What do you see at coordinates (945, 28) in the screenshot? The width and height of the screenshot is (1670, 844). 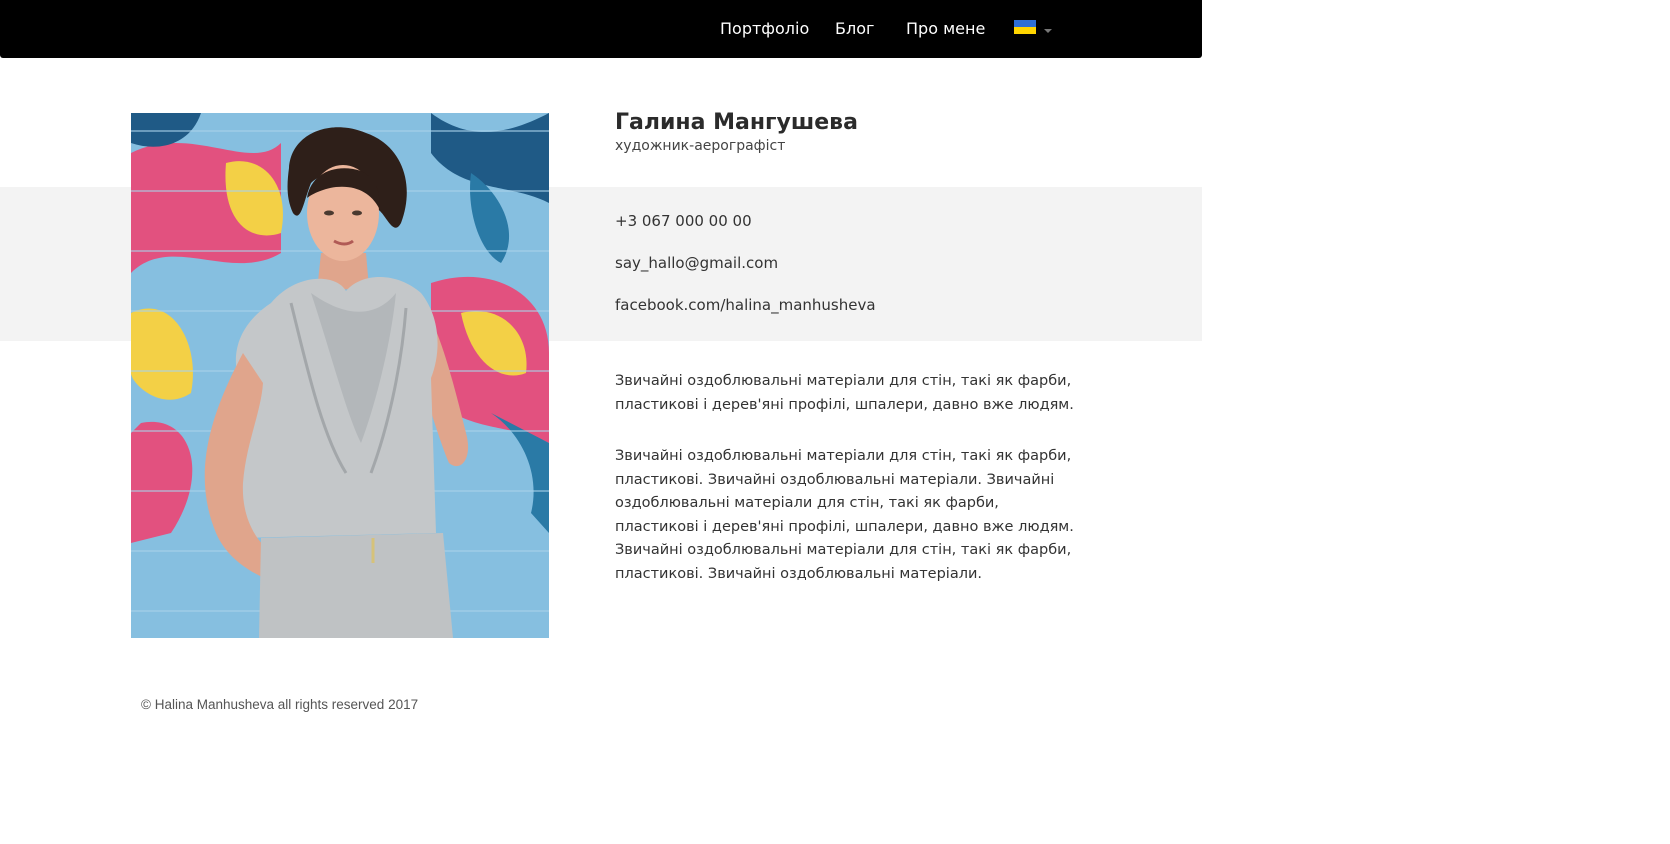 I see `nav-link-about: Про мене` at bounding box center [945, 28].